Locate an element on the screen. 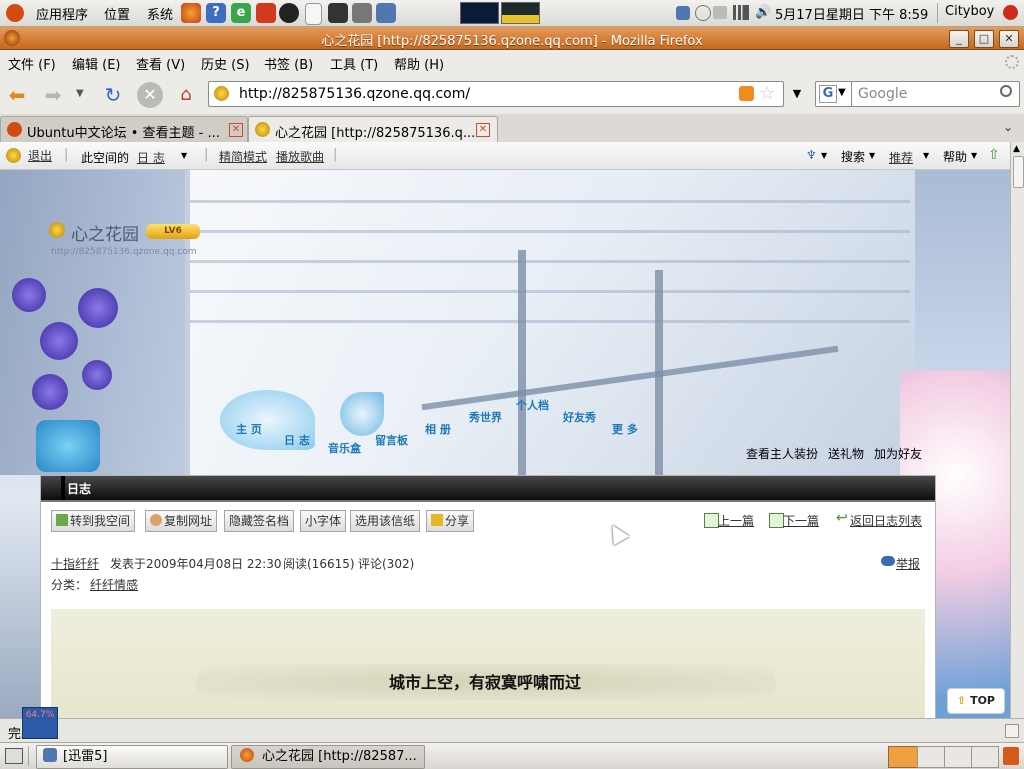 The height and width of the screenshot is (769, 1024). screenshot-launcher-icon is located at coordinates (362, 13).